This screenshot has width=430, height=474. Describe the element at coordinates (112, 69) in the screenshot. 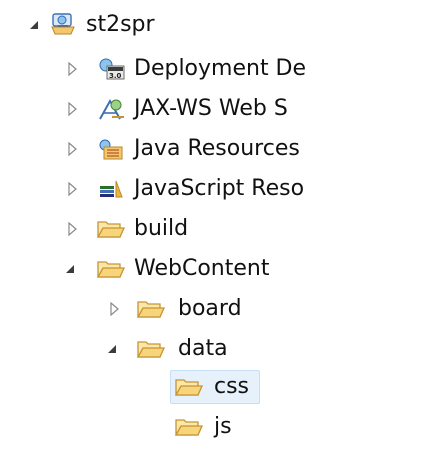

I see `deployment-descriptor-icon: 3.0` at that location.